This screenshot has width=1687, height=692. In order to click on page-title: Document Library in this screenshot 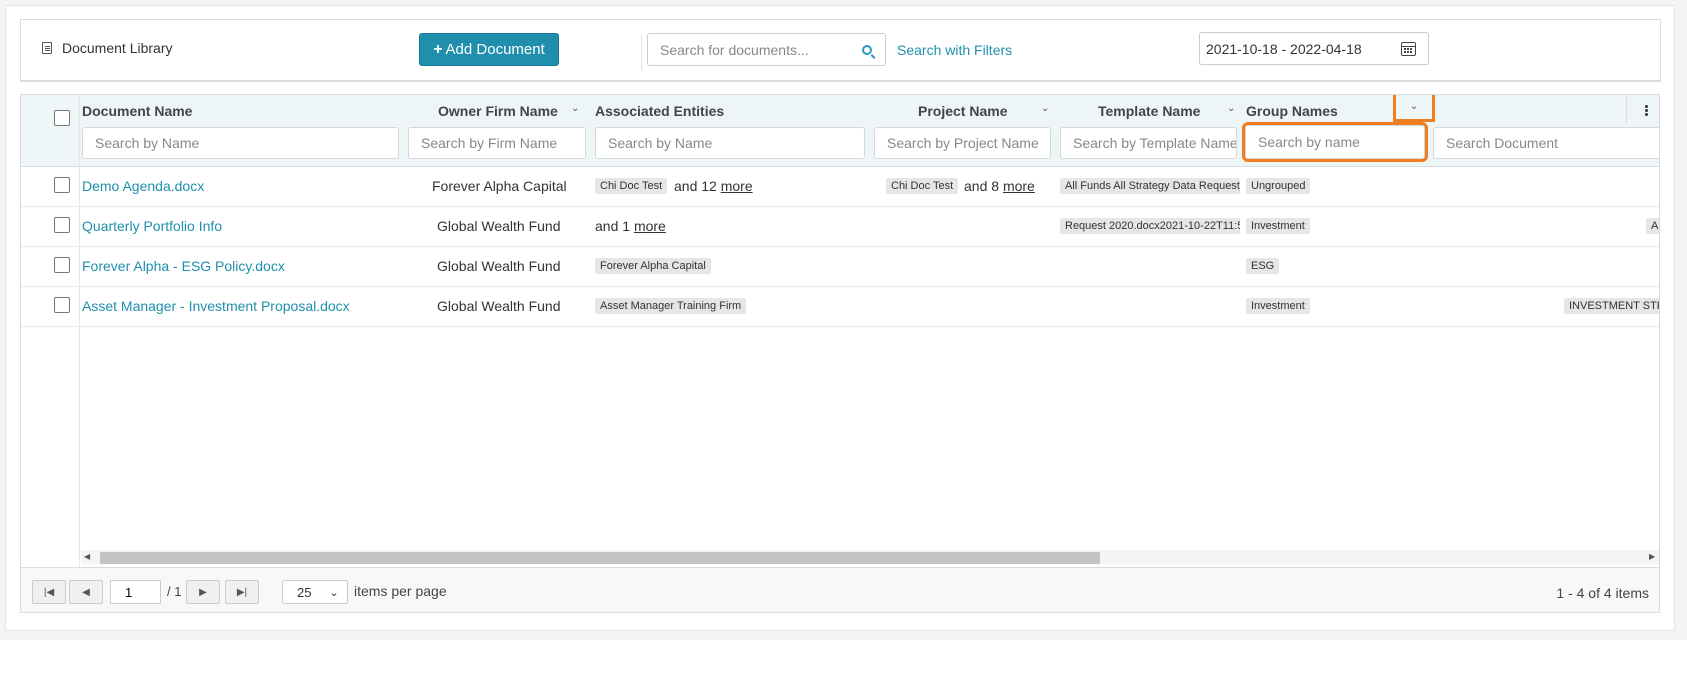, I will do `click(107, 48)`.